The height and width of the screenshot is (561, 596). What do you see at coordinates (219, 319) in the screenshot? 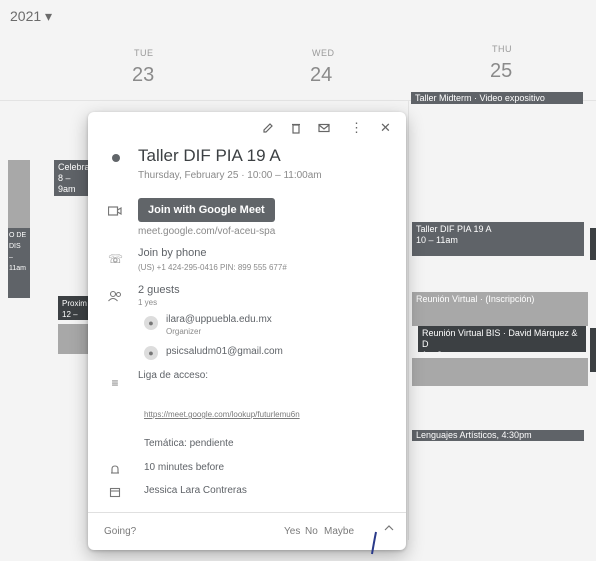
I see `guest-email-1: ilara@uppuebla.edu.mx` at bounding box center [219, 319].